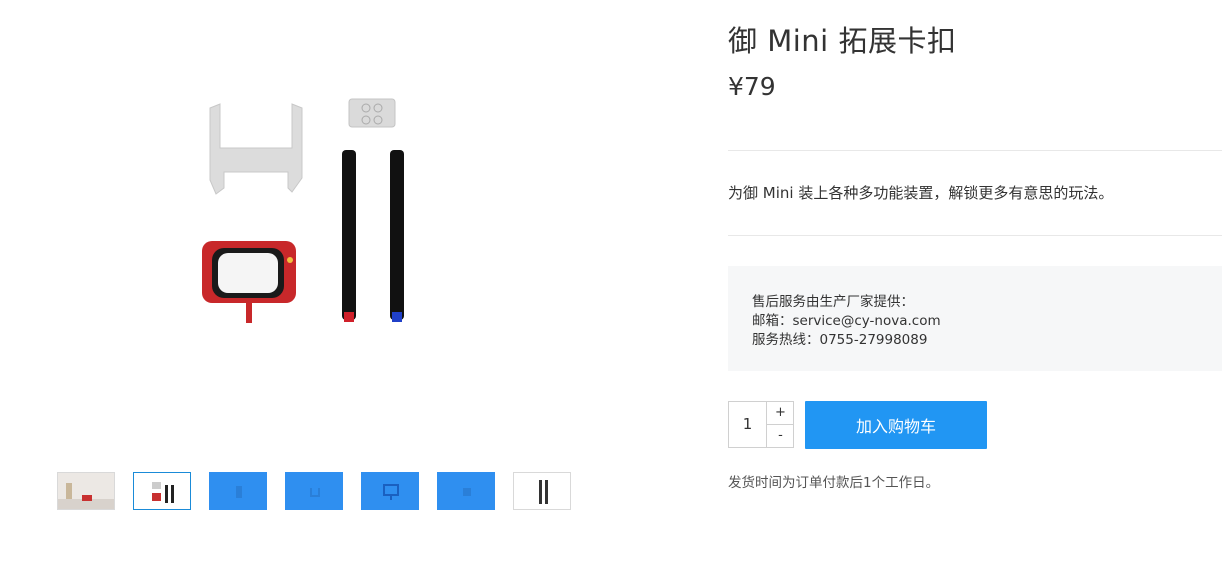  What do you see at coordinates (834, 483) in the screenshot?
I see `shipping-note: 发货时间为订单付款后1个工作日。` at bounding box center [834, 483].